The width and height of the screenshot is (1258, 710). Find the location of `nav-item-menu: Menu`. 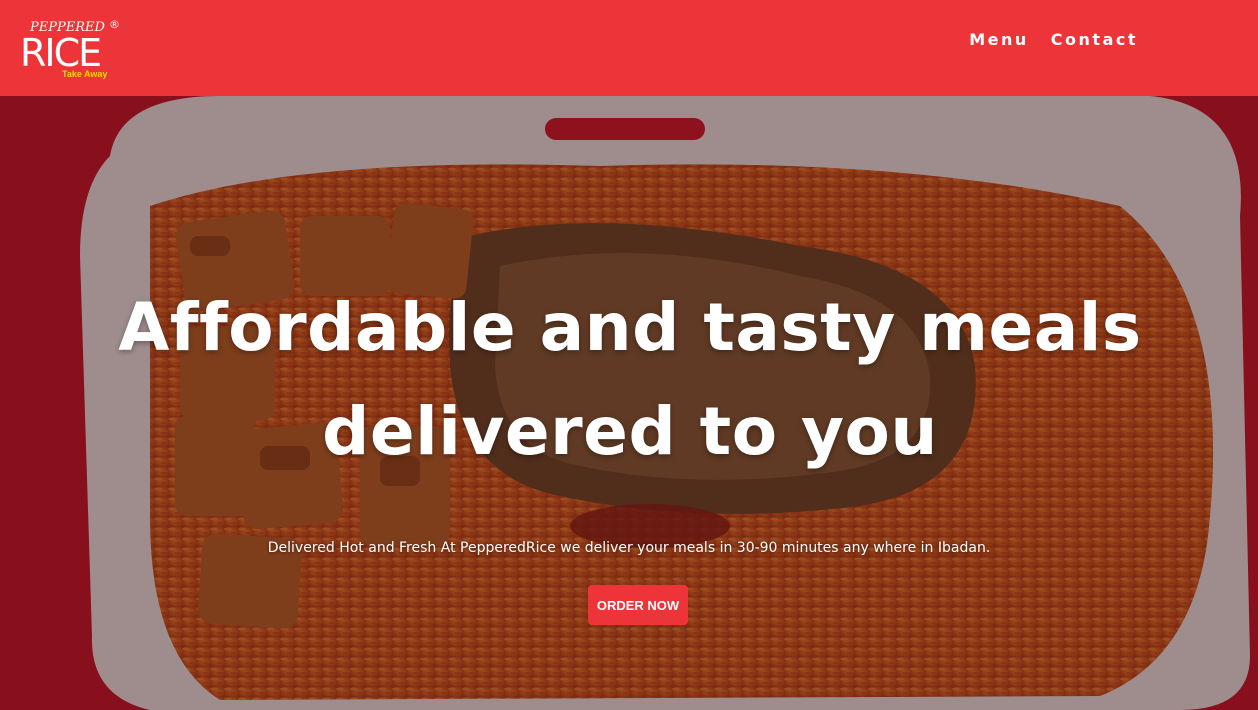

nav-item-menu: Menu is located at coordinates (999, 39).